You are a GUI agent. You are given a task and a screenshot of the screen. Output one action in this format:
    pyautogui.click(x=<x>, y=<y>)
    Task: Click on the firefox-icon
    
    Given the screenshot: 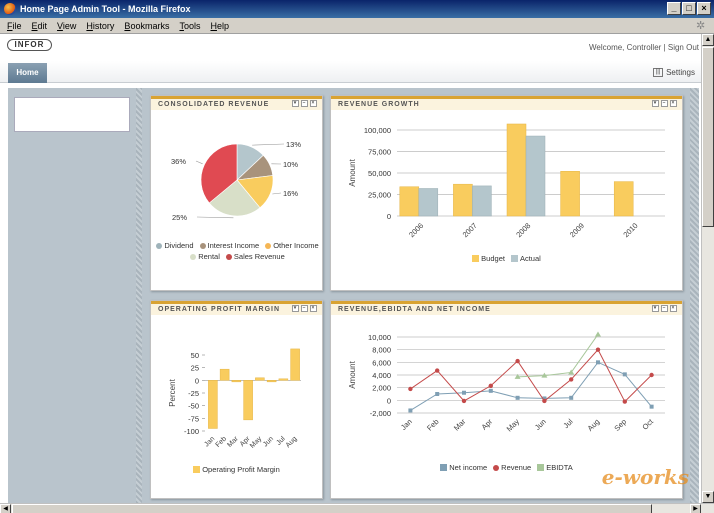 What is the action you would take?
    pyautogui.click(x=10, y=9)
    